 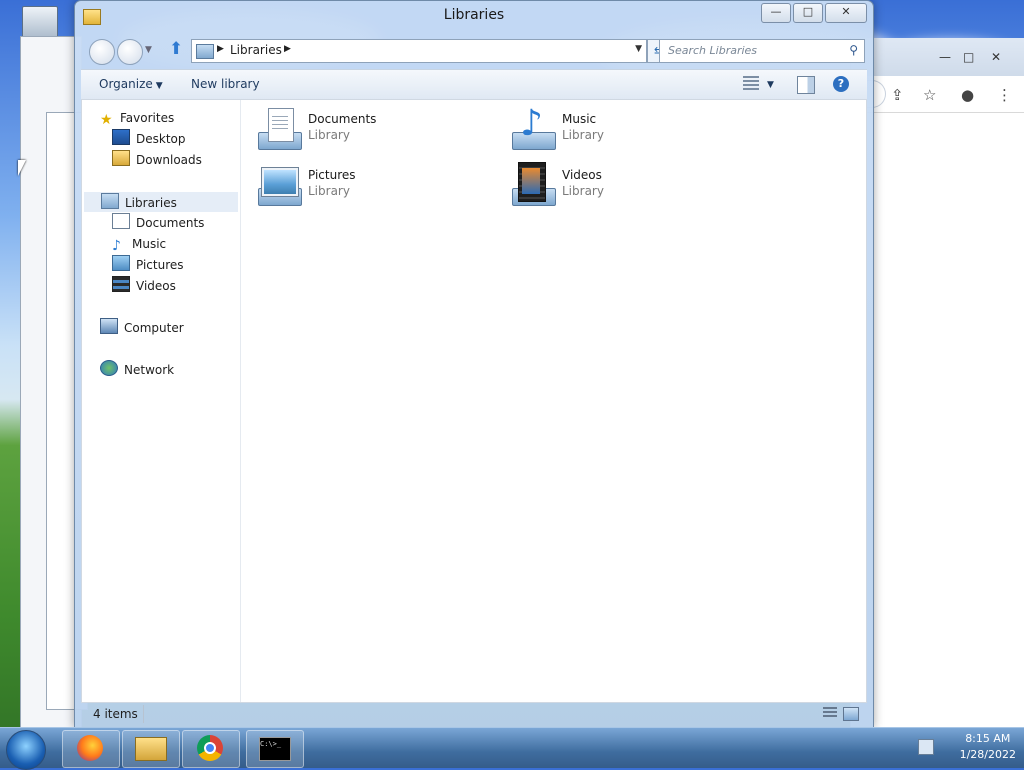 I want to click on organize-button: Organize ▼, so click(x=131, y=84).